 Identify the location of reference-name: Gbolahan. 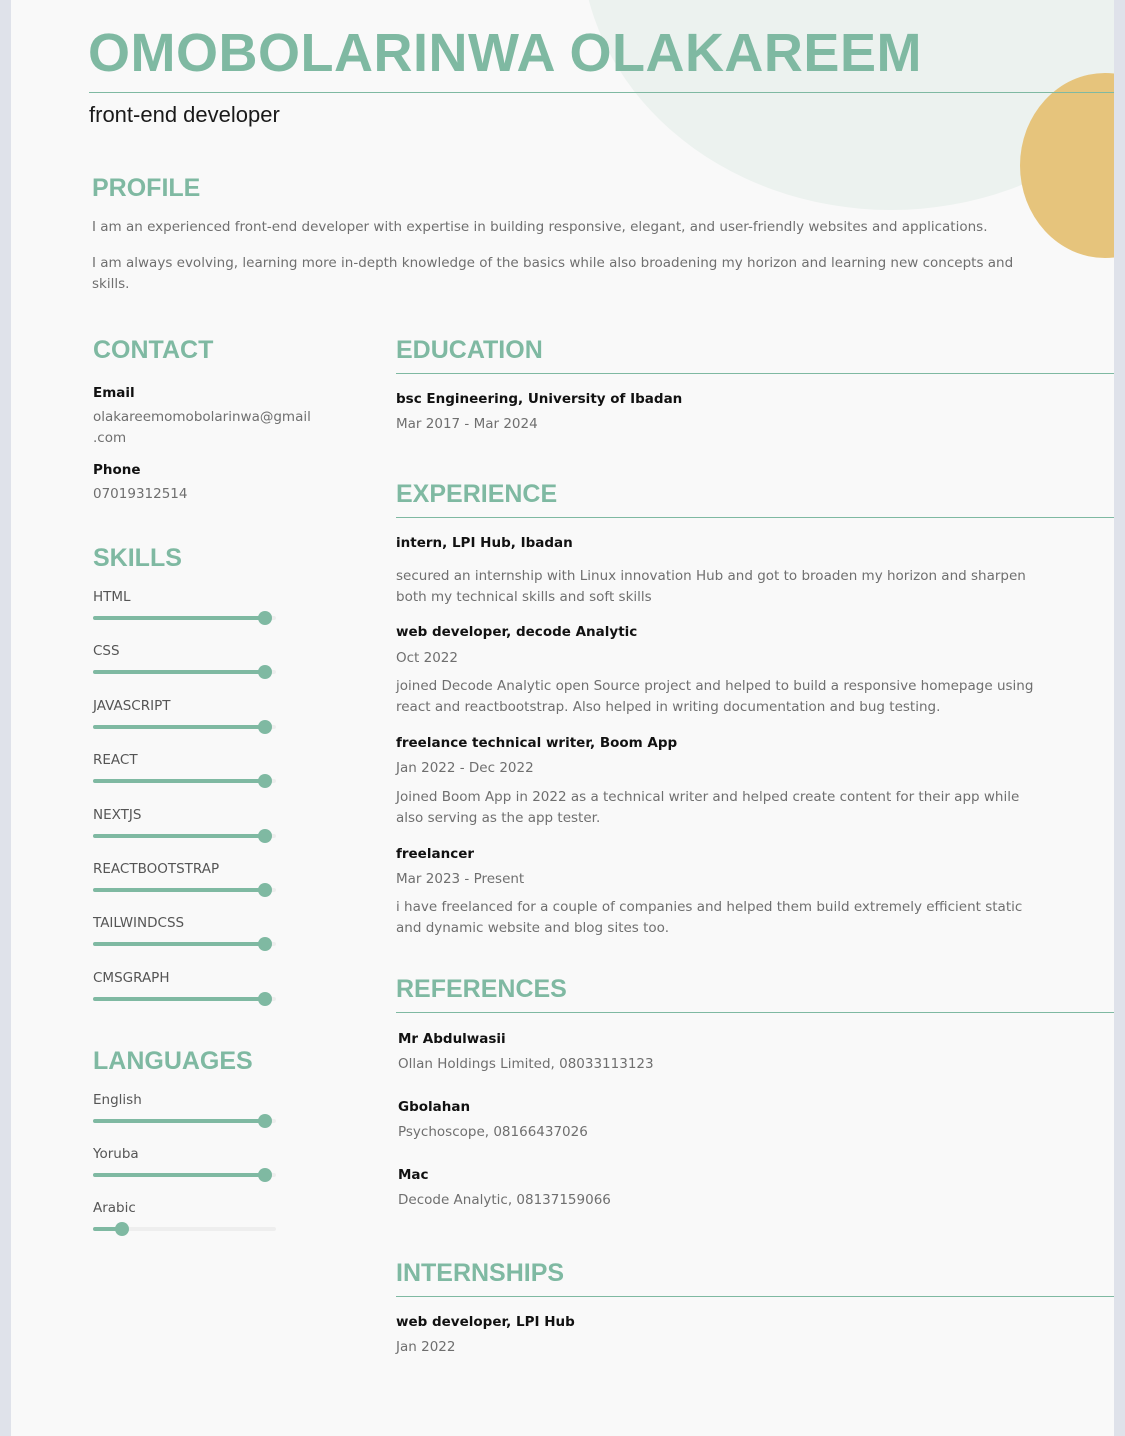
(434, 1107).